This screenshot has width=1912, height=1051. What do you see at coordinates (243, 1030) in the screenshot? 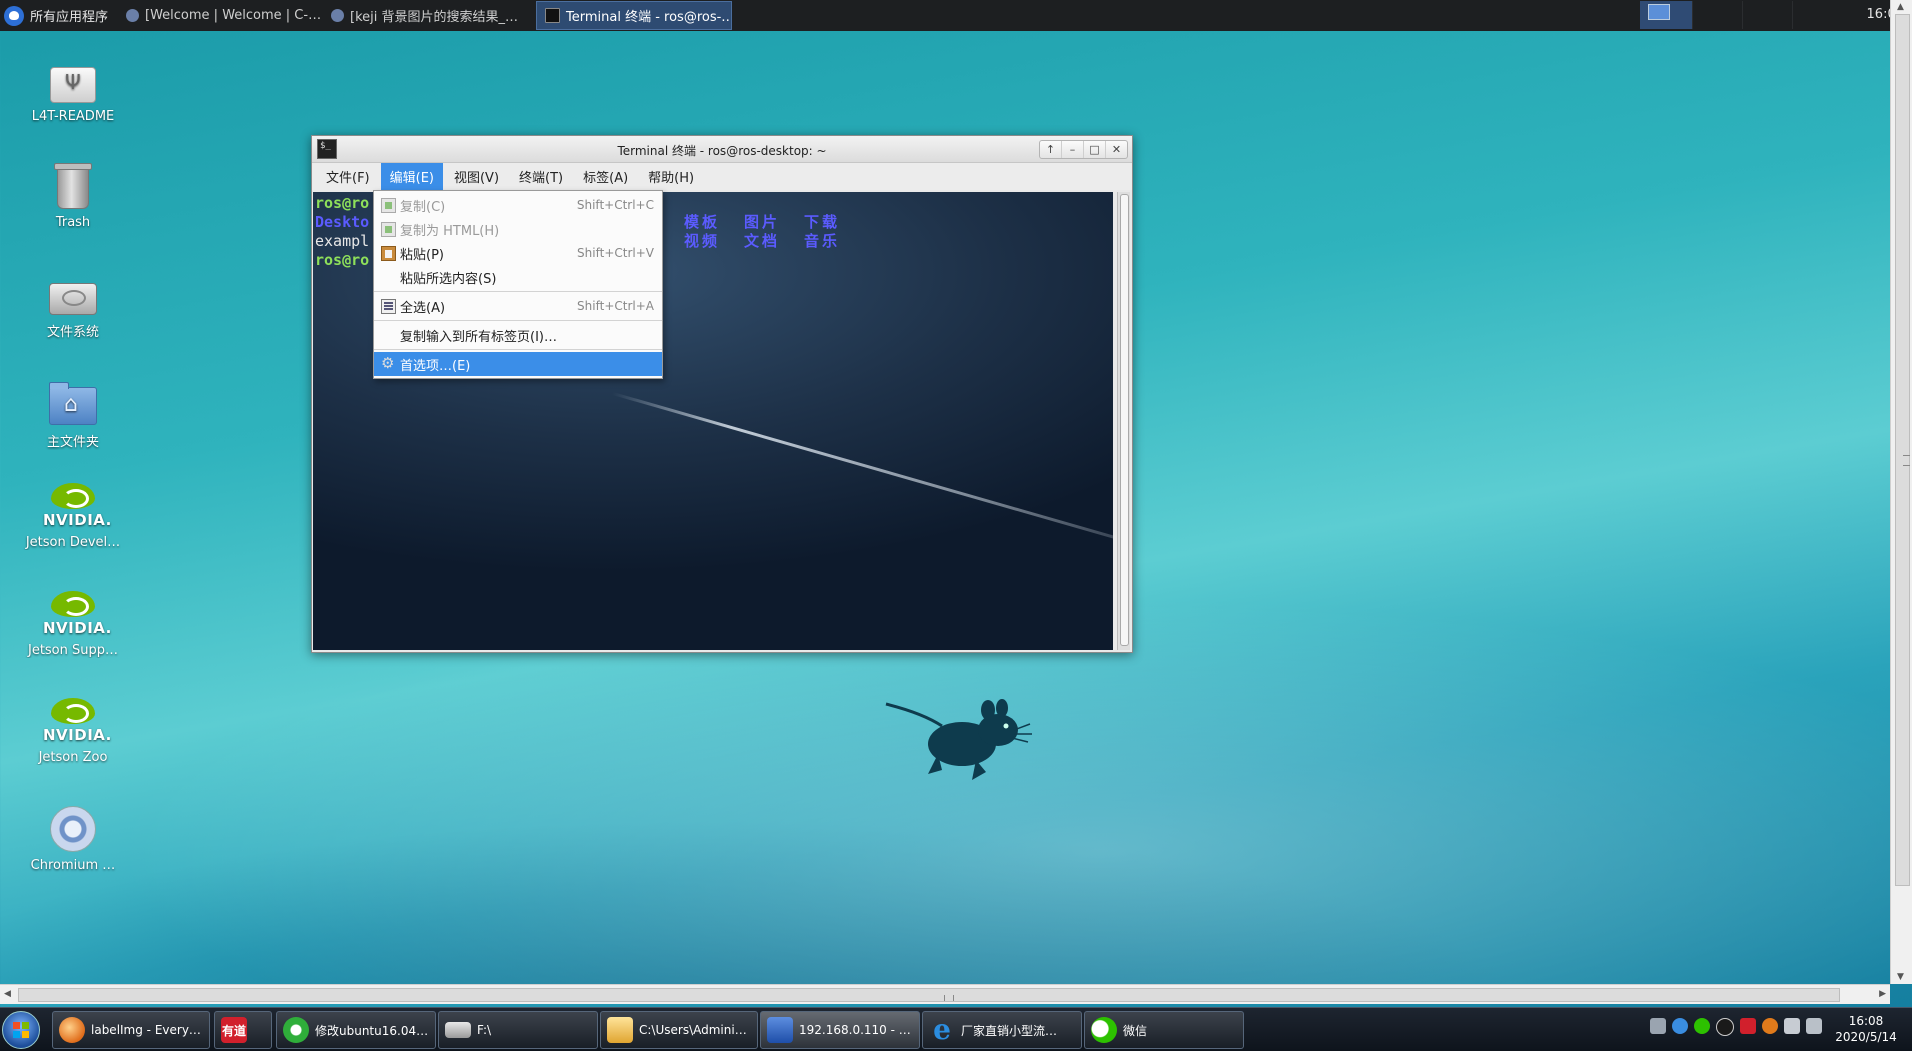
I see `taskbar-item-youdao: 有道` at bounding box center [243, 1030].